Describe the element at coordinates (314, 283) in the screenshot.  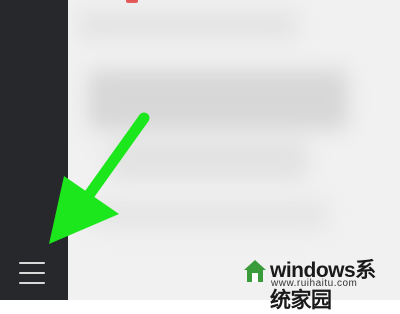
I see `watermark-url: www.ruihaitu.com` at that location.